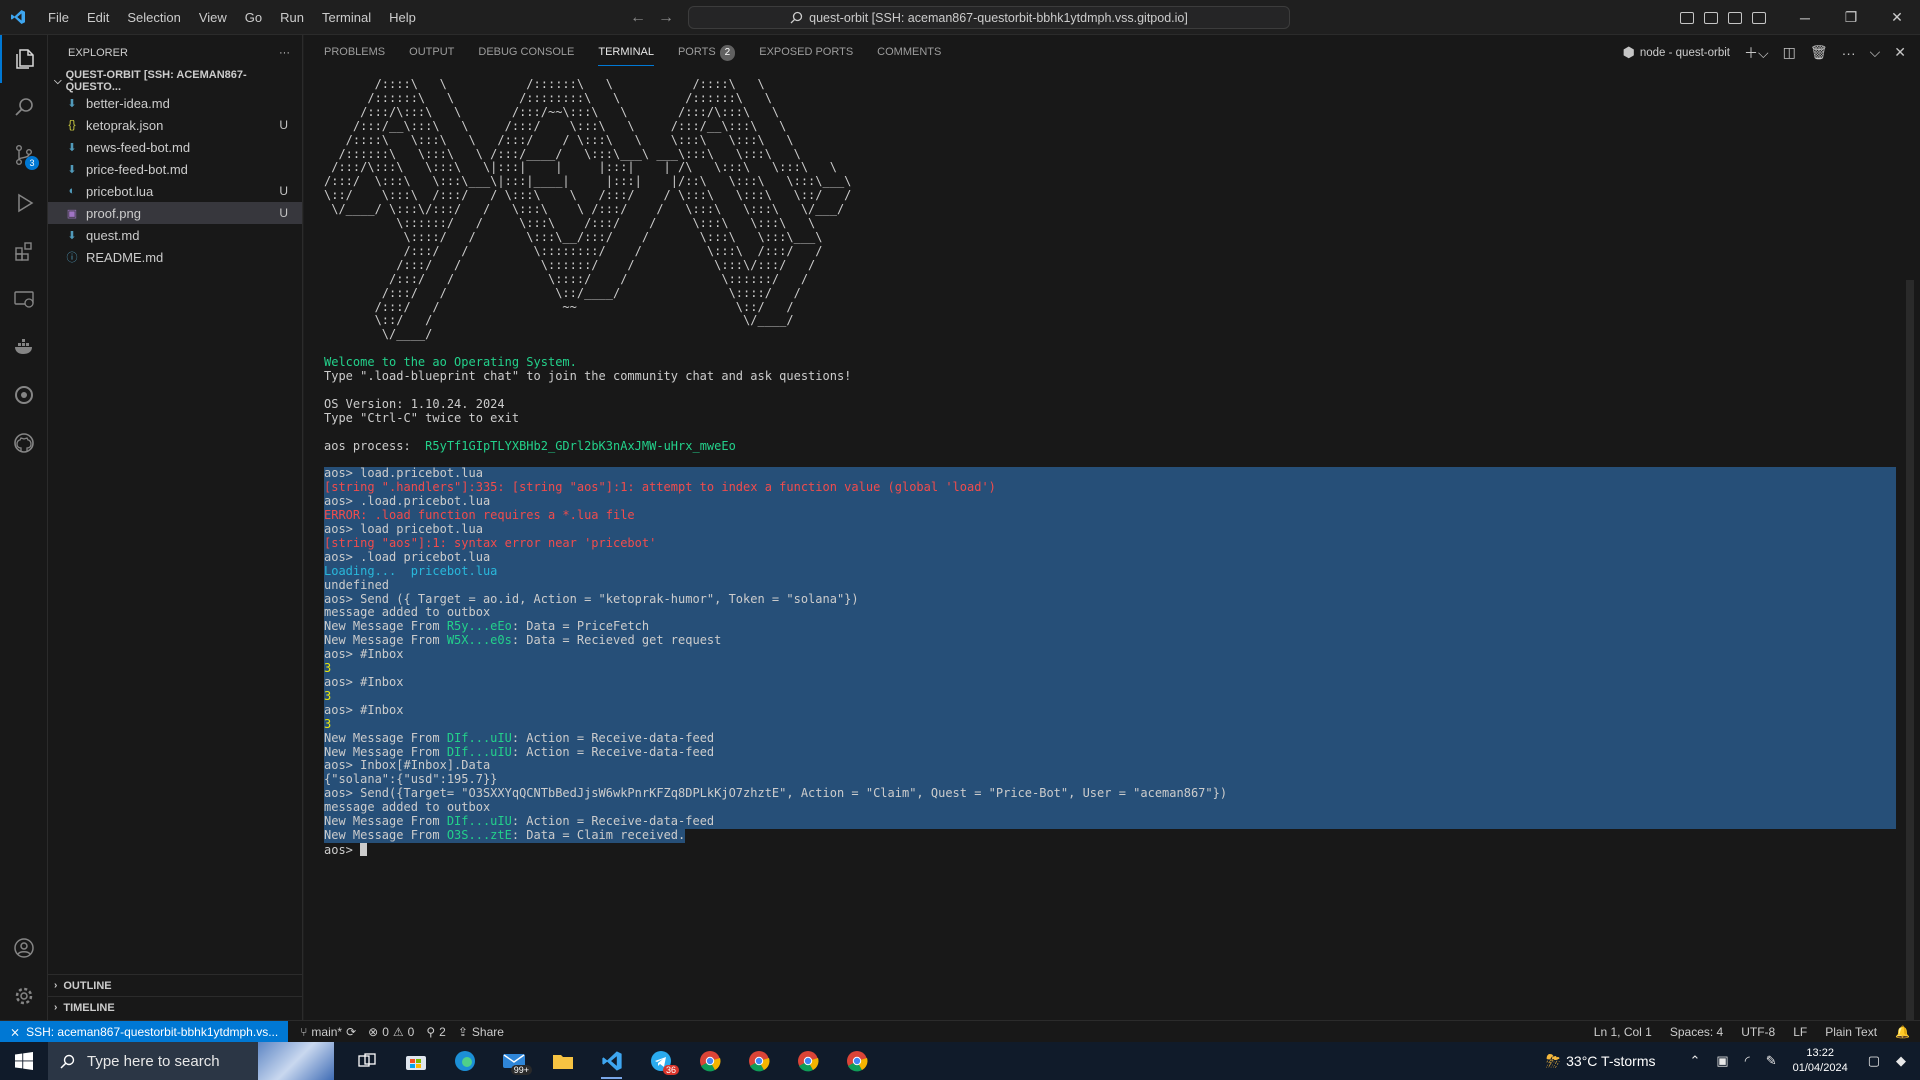 This screenshot has width=1920, height=1080. Describe the element at coordinates (1875, 52) in the screenshot. I see `chevron-down-icon: ⌵` at that location.